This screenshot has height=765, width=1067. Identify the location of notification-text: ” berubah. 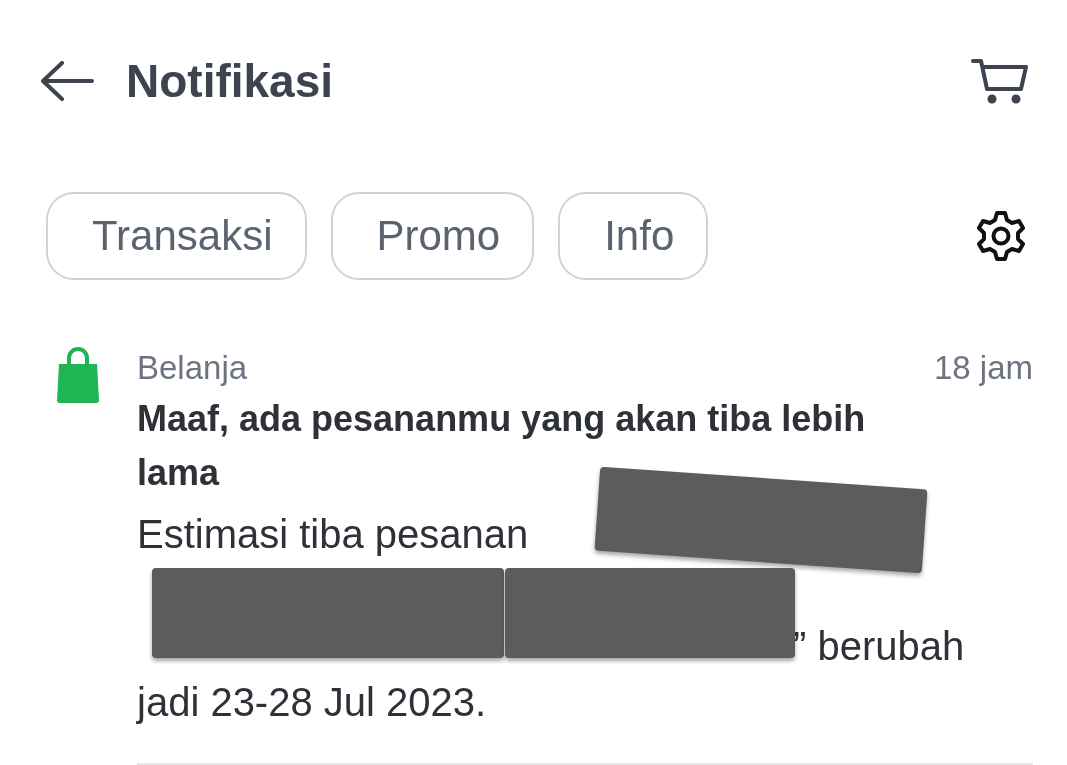
(879, 646).